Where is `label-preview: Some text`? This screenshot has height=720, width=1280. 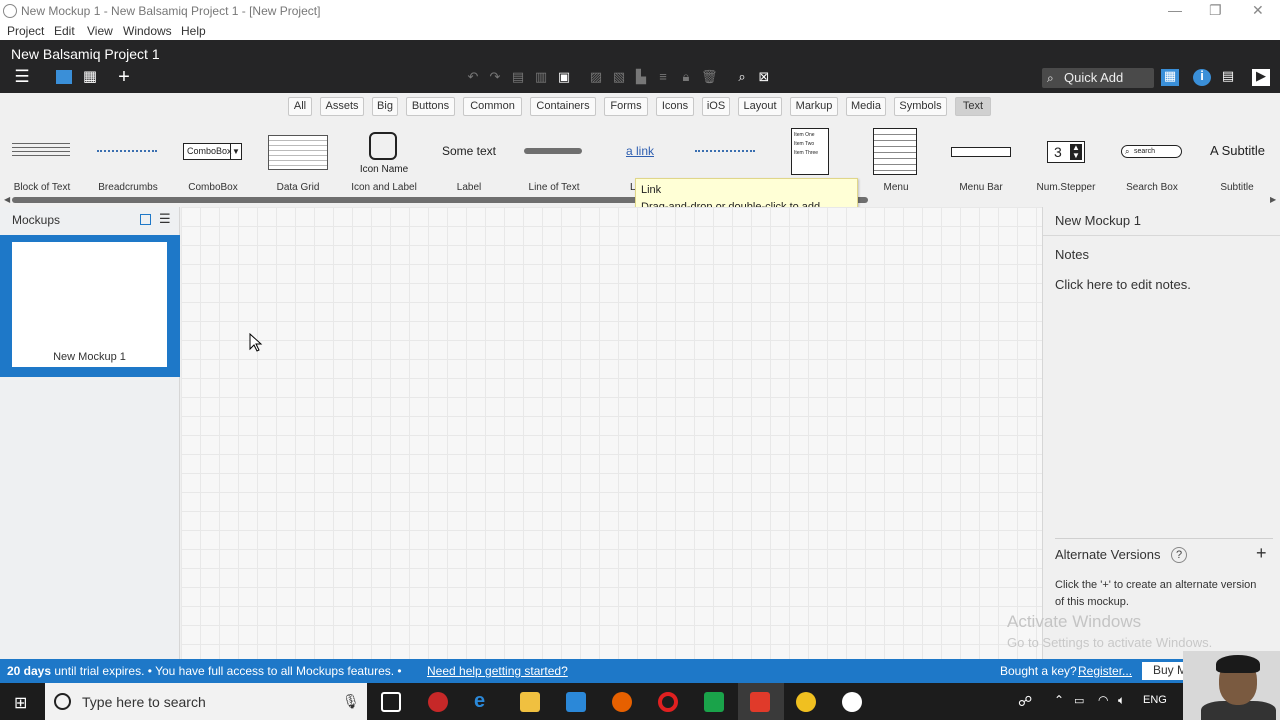
label-preview: Some text is located at coordinates (469, 151).